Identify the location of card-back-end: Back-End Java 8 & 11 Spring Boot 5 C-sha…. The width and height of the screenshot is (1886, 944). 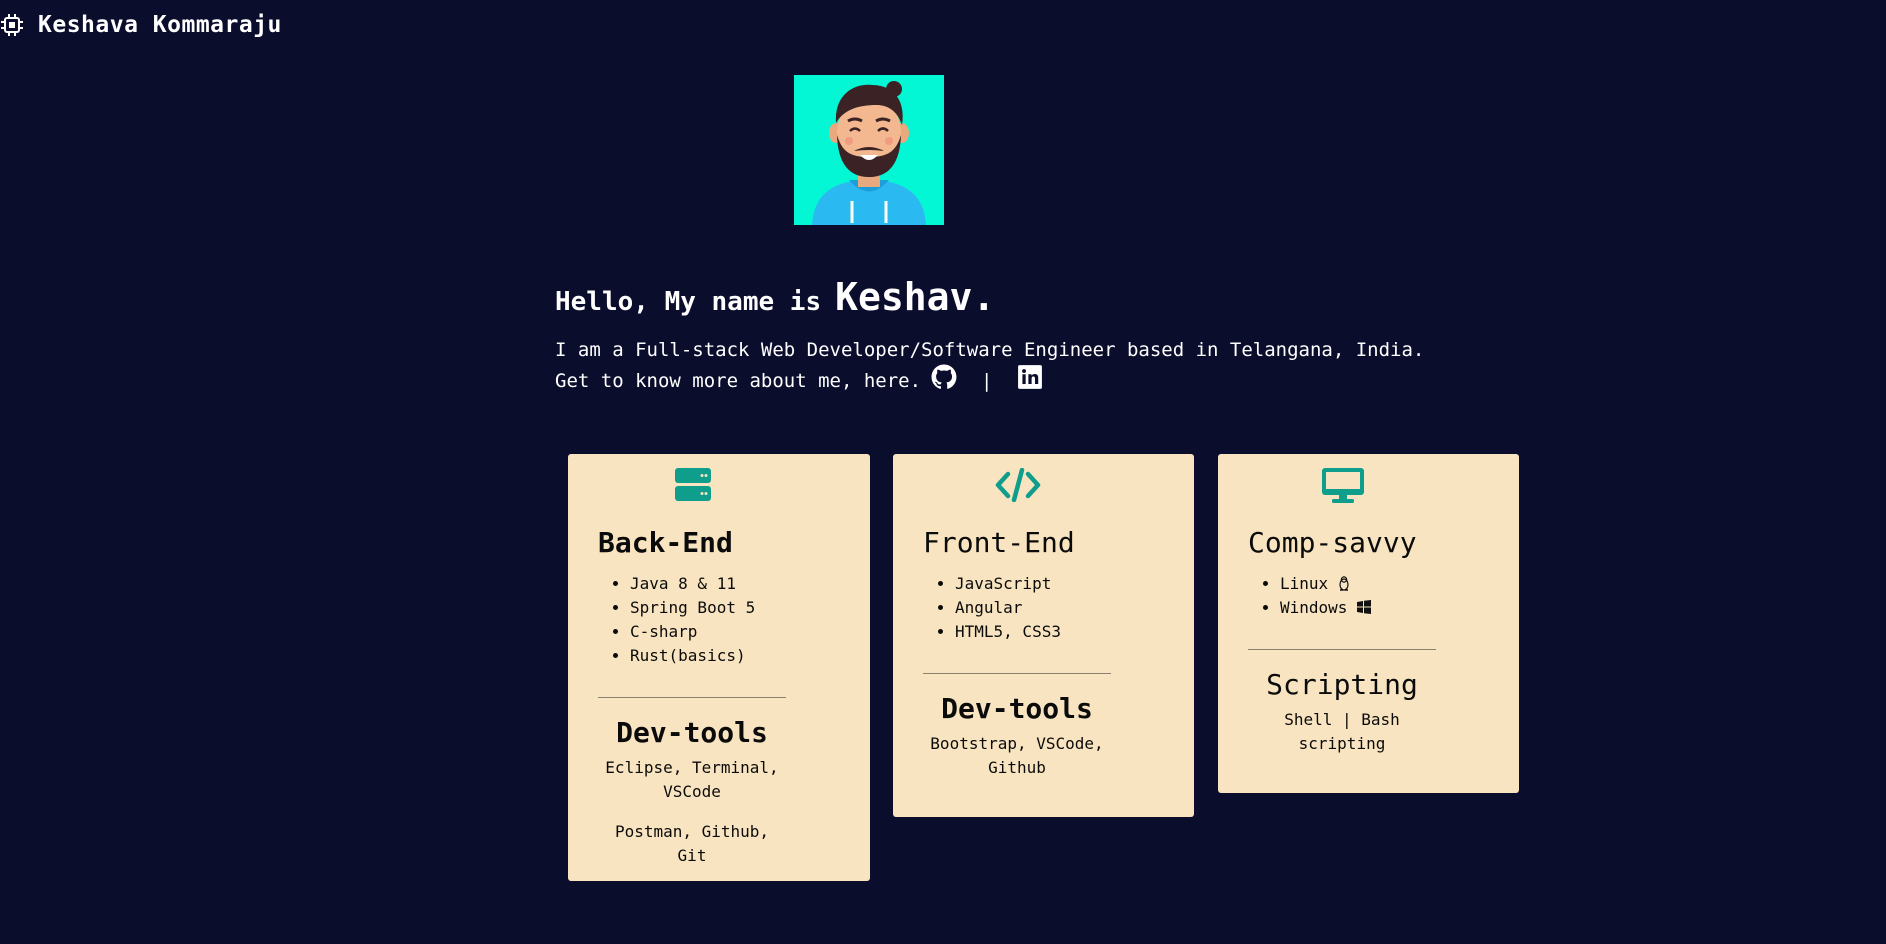
(719, 667).